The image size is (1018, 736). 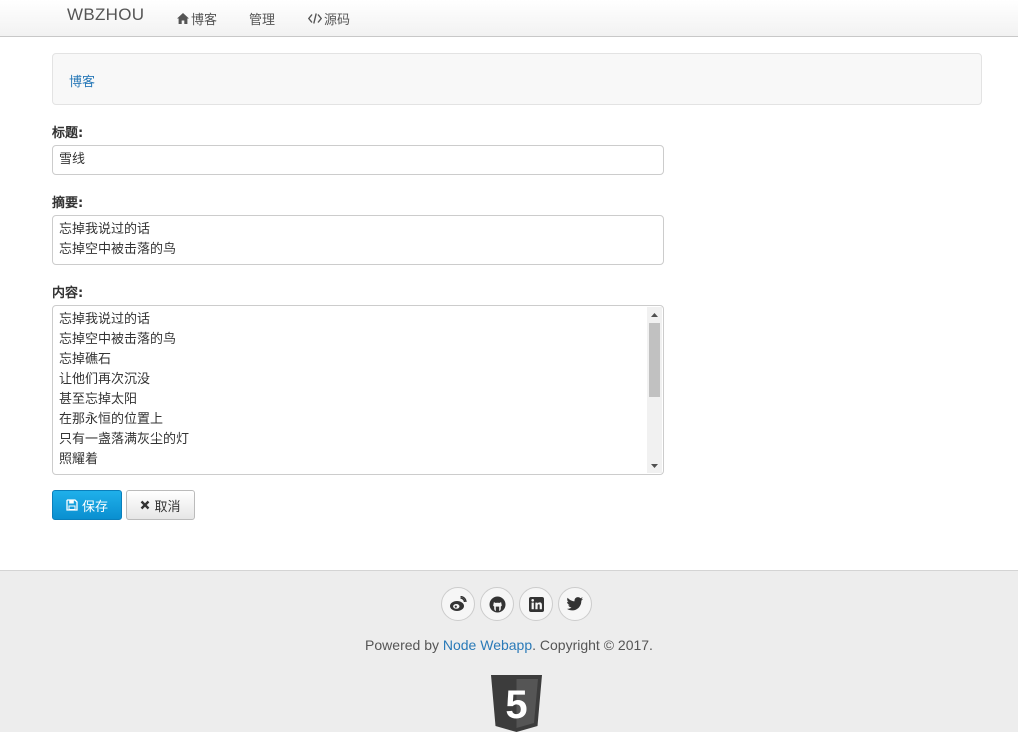 I want to click on weibo-link, so click(x=458, y=604).